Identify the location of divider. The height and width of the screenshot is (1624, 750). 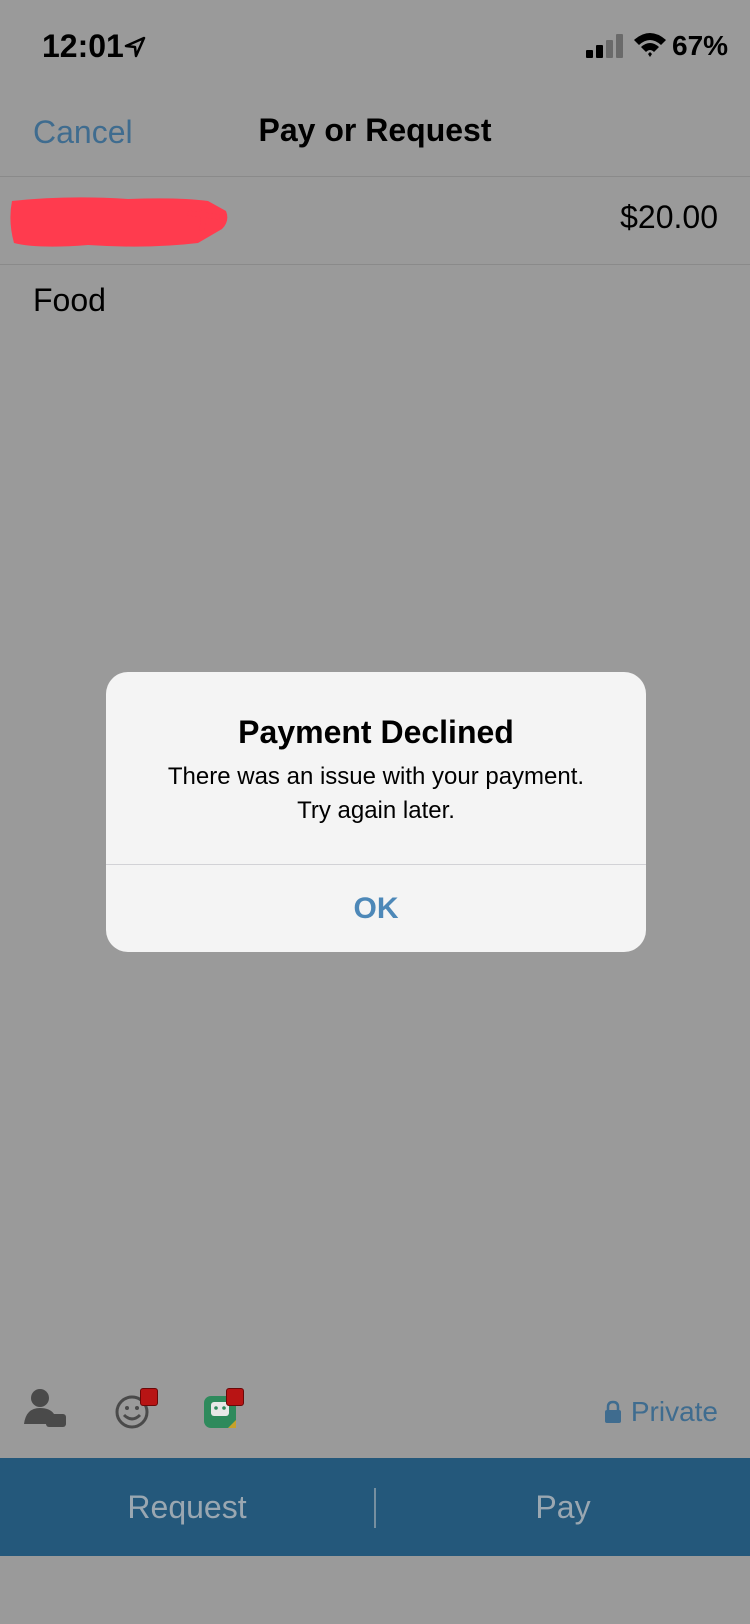
(375, 264).